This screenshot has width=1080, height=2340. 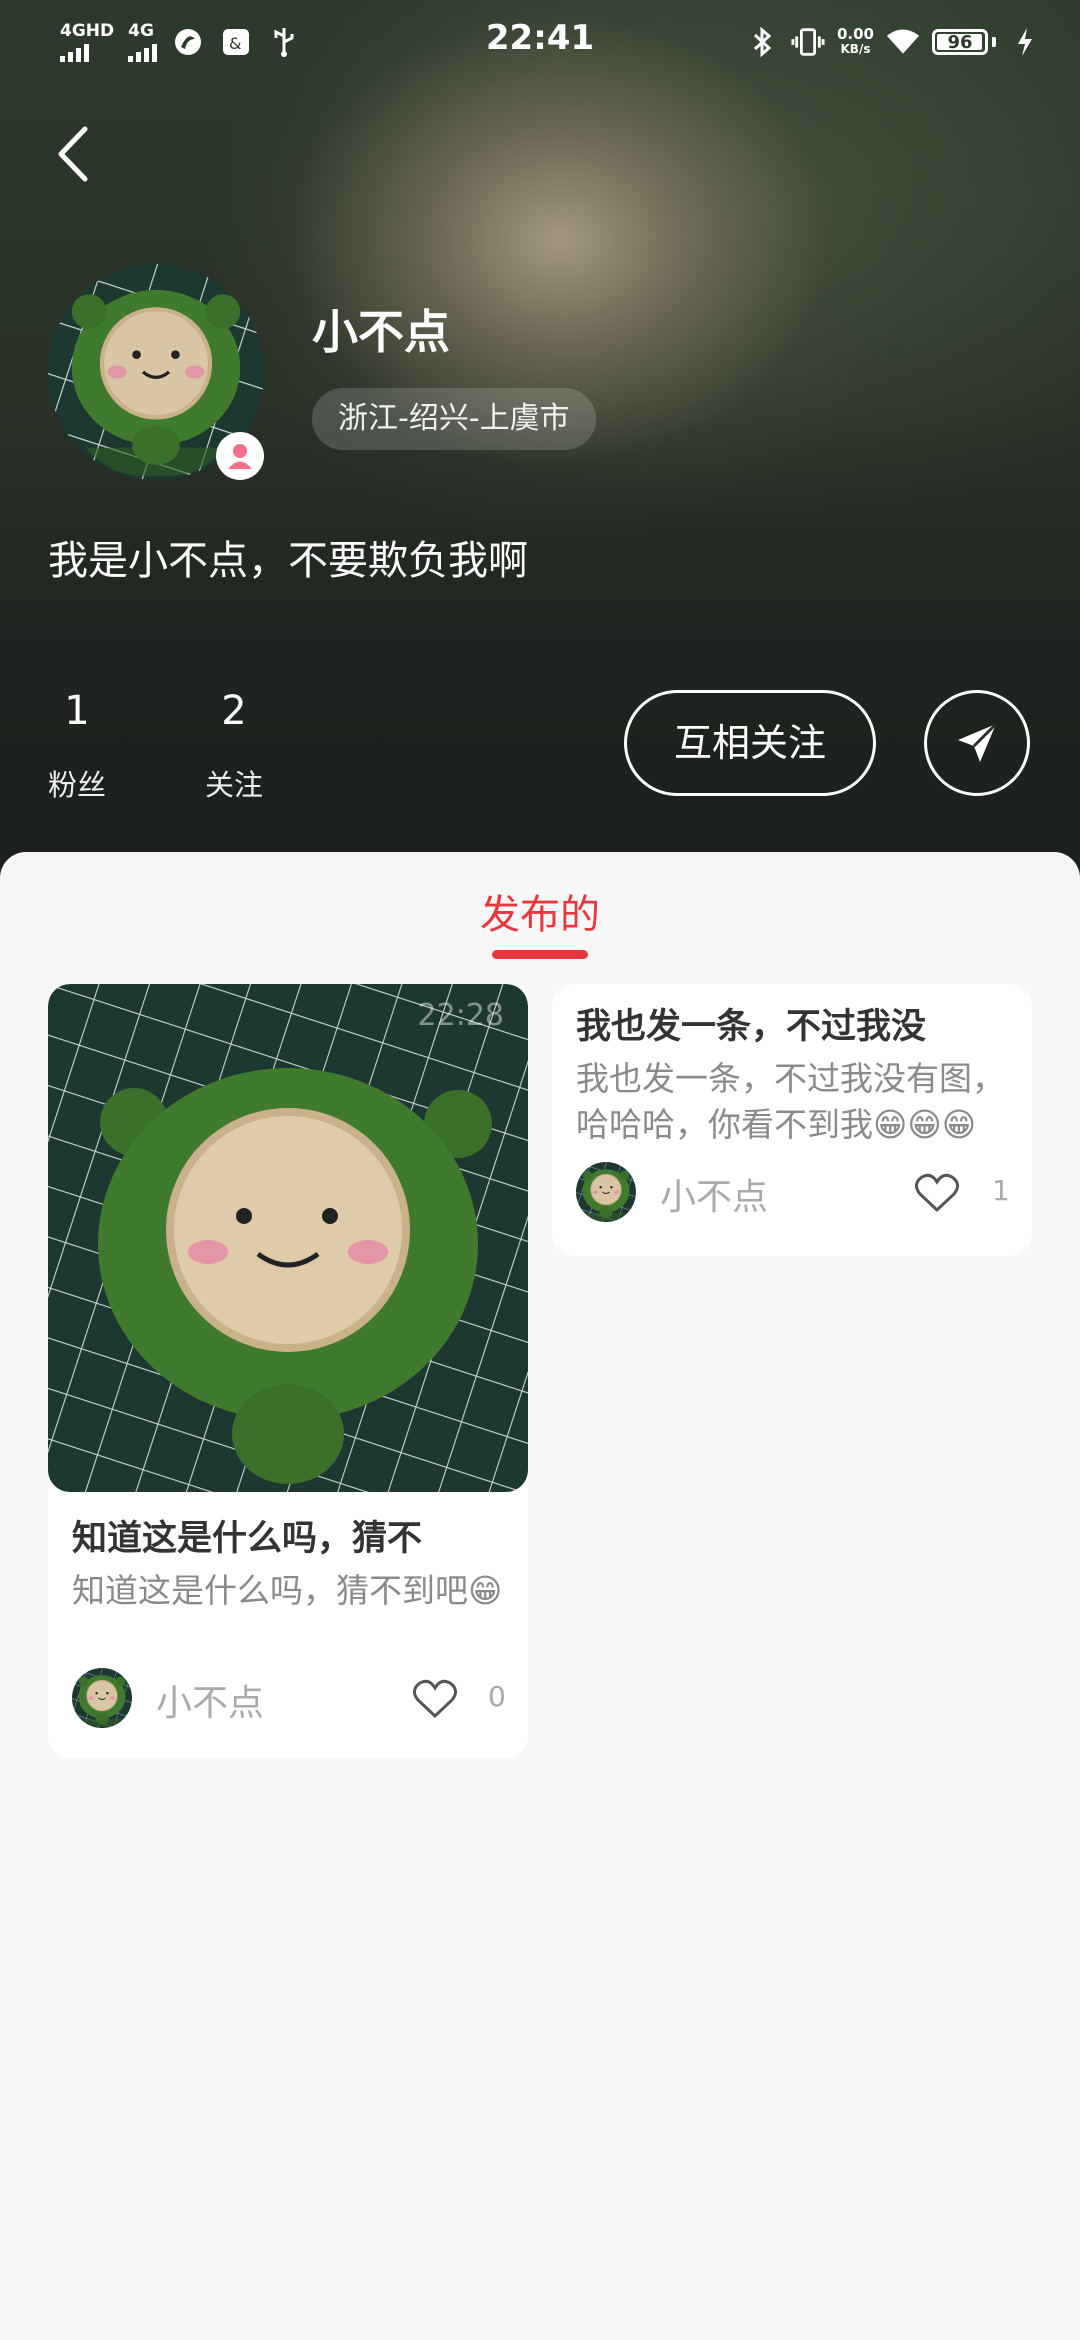 What do you see at coordinates (751, 1027) in the screenshot?
I see `post-title: 我也发一条，不过我没` at bounding box center [751, 1027].